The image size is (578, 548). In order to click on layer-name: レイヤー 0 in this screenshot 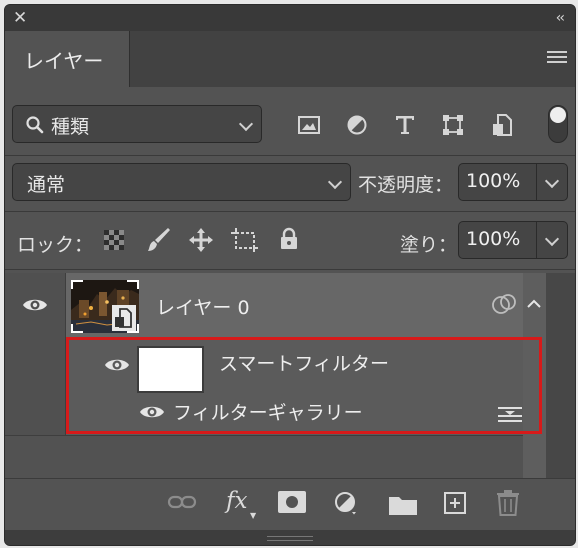, I will do `click(203, 306)`.